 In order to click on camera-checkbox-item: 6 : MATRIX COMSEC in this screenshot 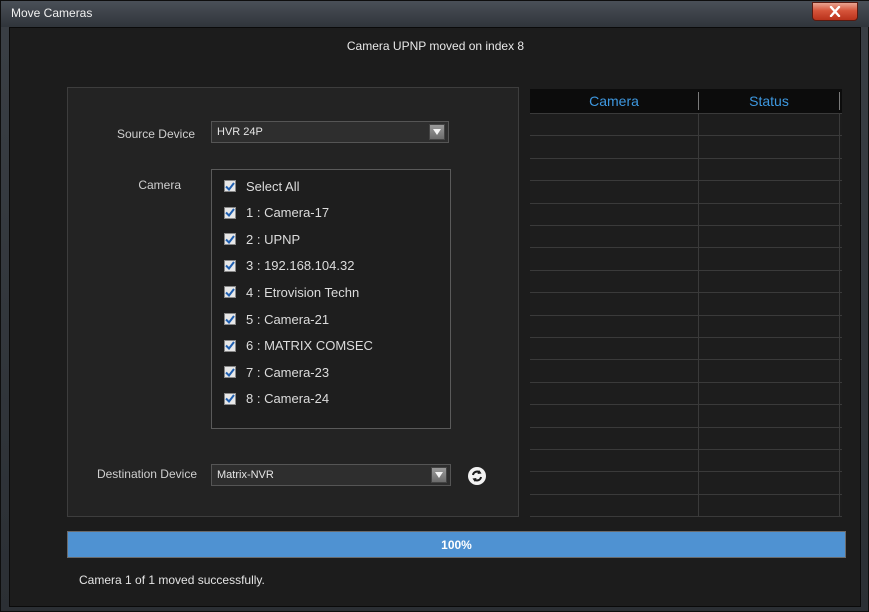, I will do `click(298, 346)`.